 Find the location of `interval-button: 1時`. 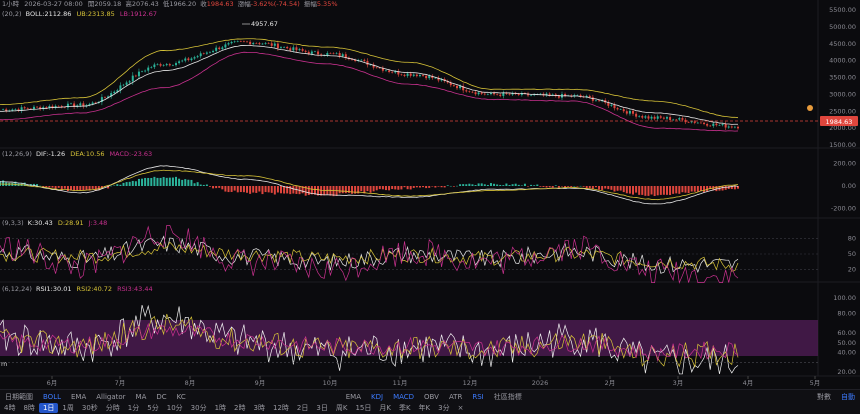

interval-button: 1時 is located at coordinates (220, 408).